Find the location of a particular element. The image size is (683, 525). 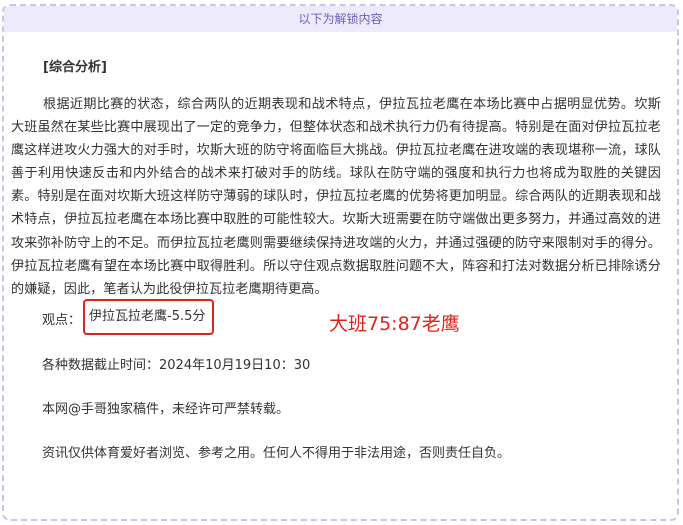

section-title: [综合分析] is located at coordinates (75, 67).